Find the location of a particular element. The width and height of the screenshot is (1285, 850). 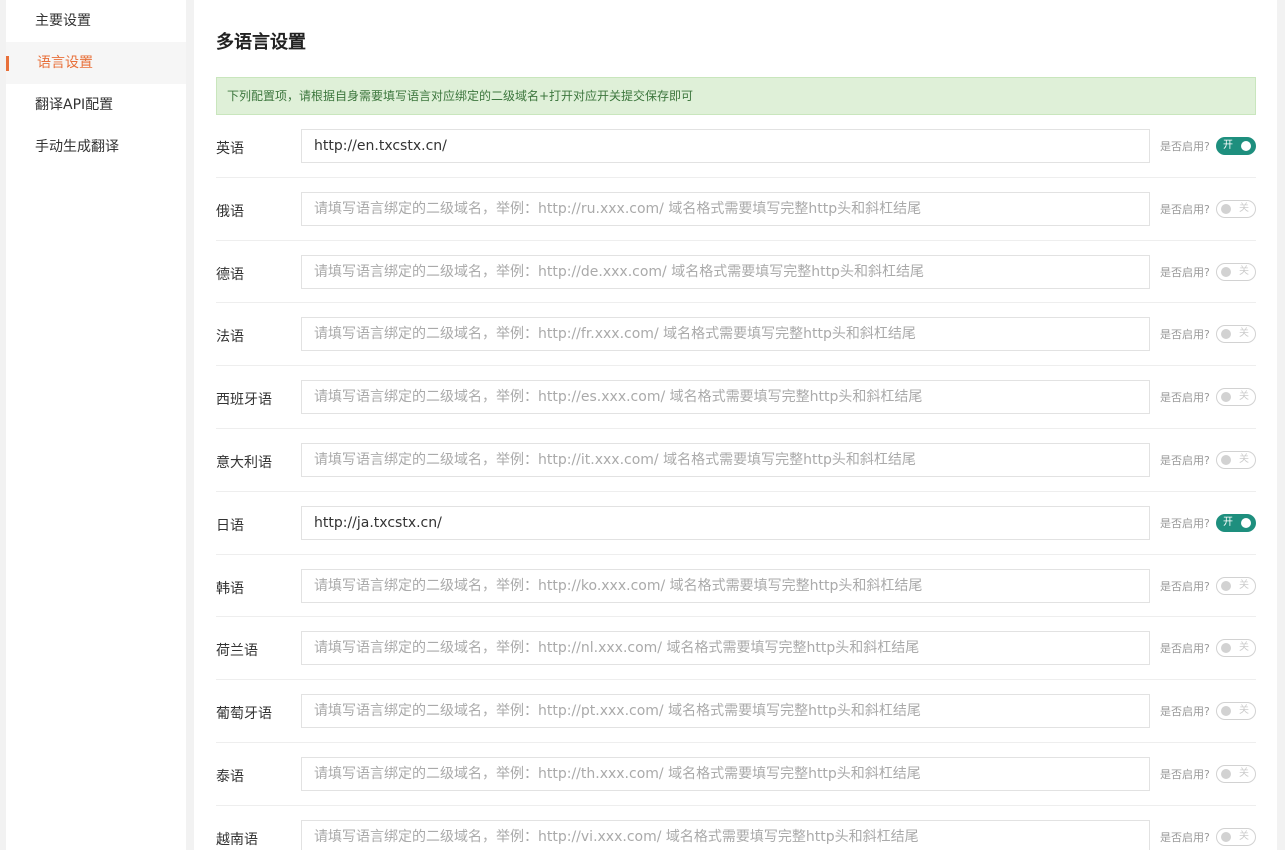

language-name: 日语 is located at coordinates (230, 525).